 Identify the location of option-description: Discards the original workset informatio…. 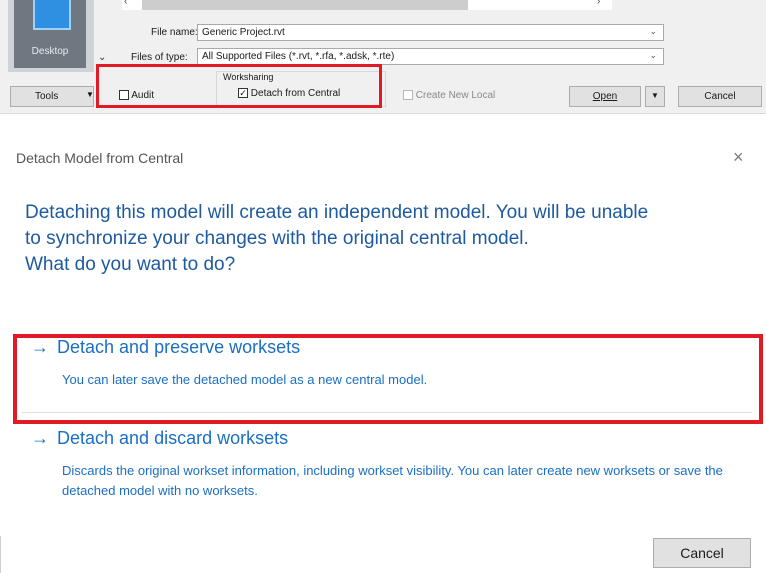
(392, 480).